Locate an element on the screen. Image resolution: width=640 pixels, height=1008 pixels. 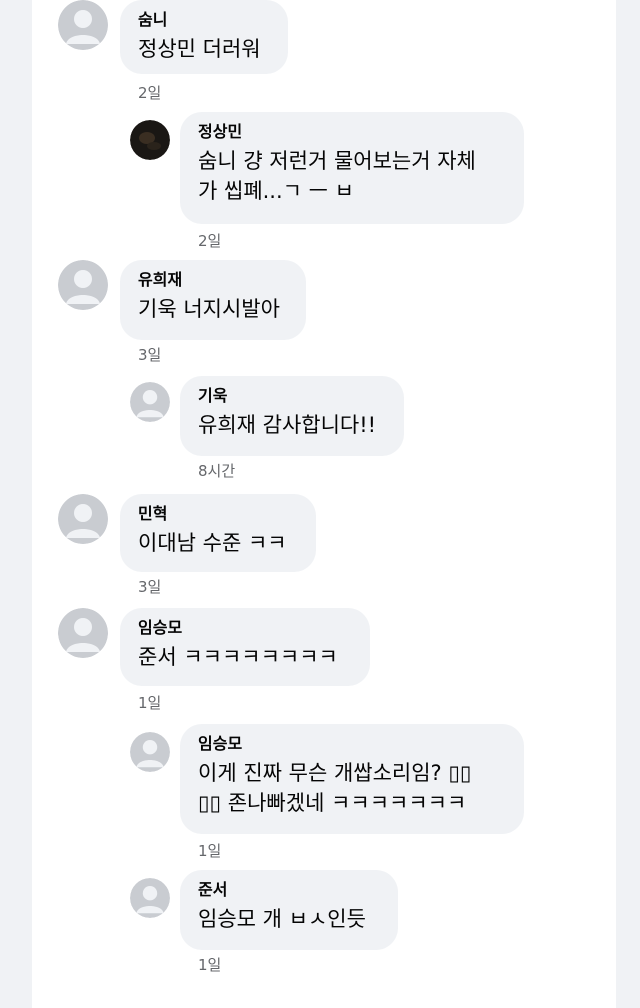
comment-author: 유희재 is located at coordinates (213, 280).